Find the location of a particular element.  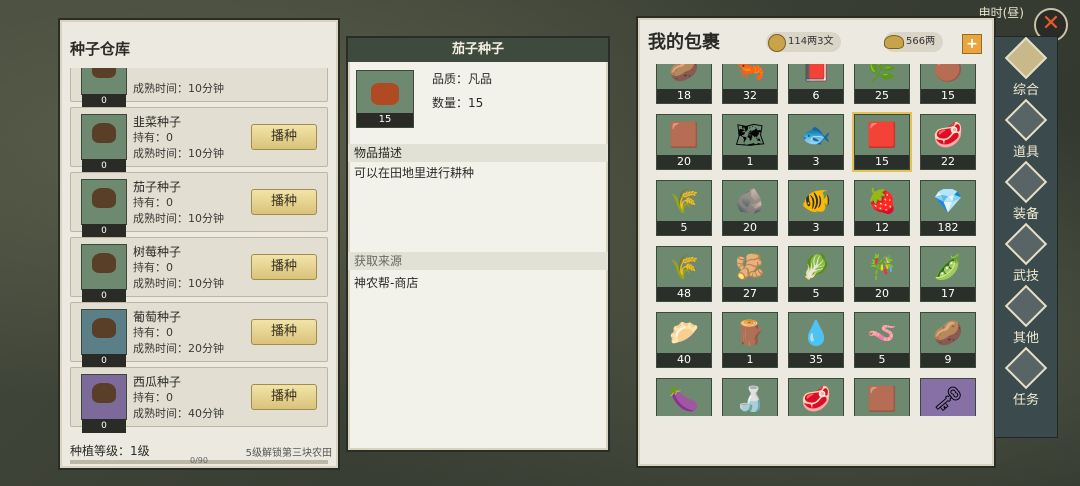

slot-count: 40 is located at coordinates (684, 360).